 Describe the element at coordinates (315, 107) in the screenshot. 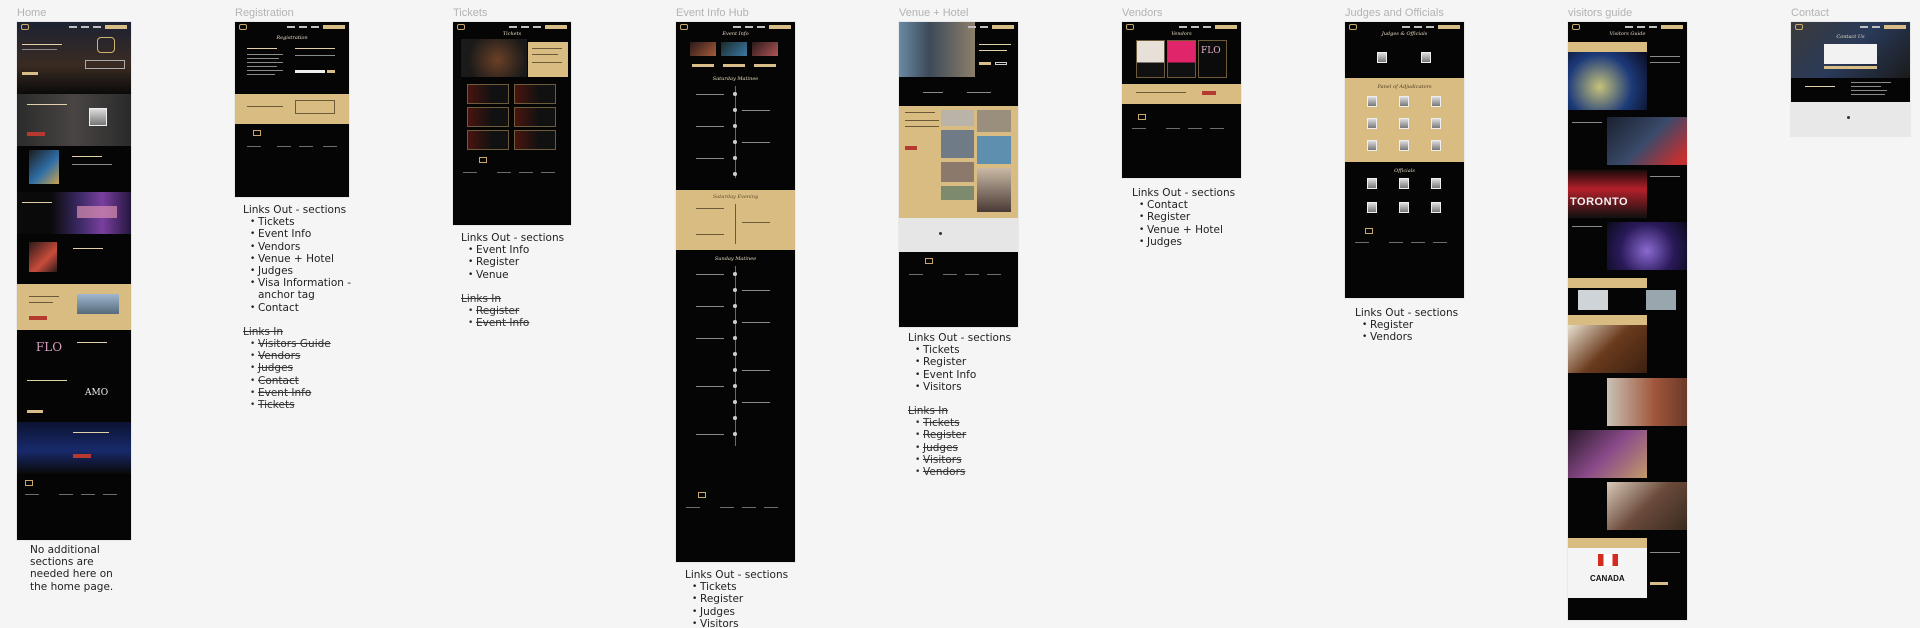

I see `payment-box` at that location.